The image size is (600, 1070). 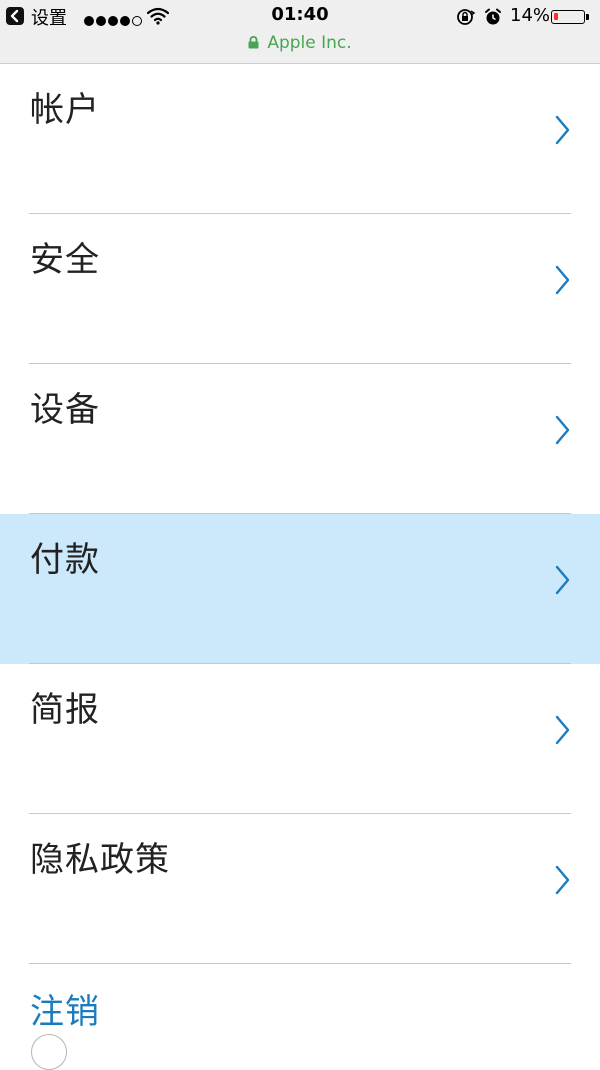 I want to click on status-bar: 设置 01:40 14% Apple Inc., so click(x=300, y=32).